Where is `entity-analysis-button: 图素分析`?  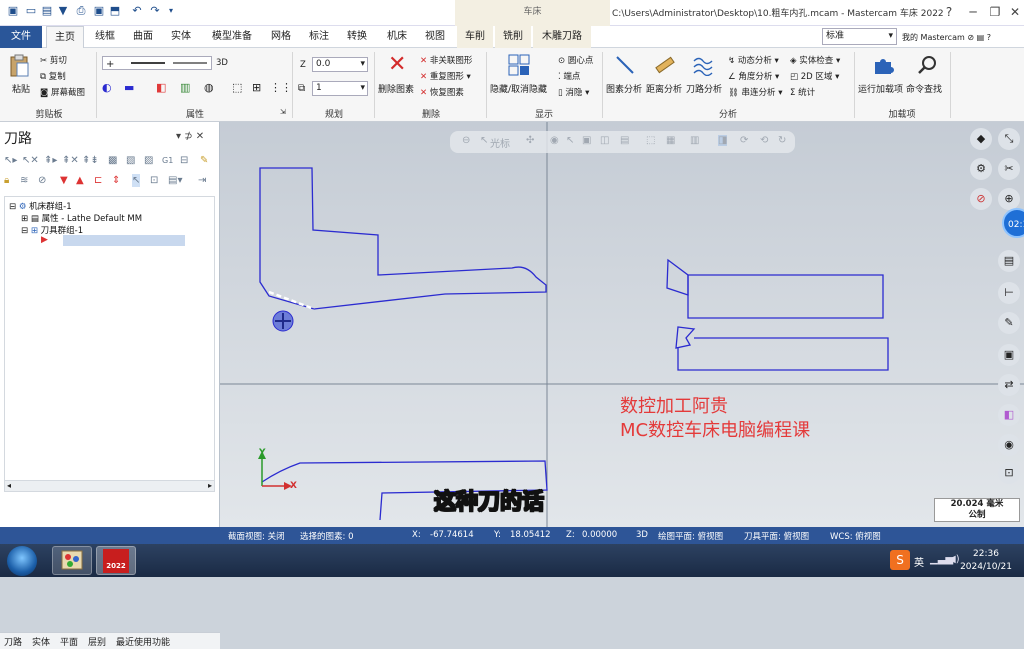 entity-analysis-button: 图素分析 is located at coordinates (624, 88).